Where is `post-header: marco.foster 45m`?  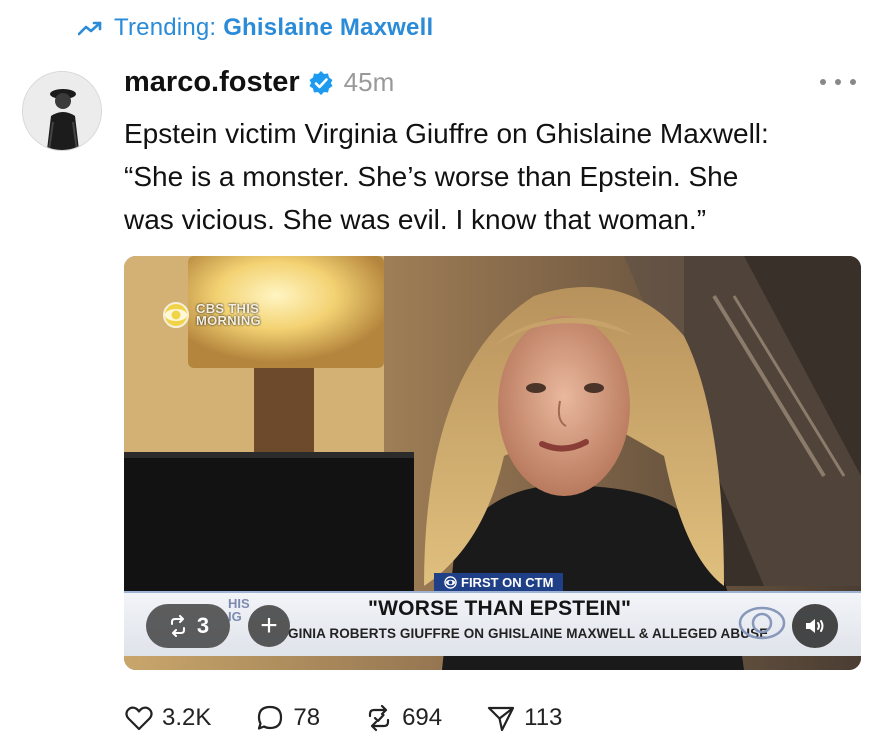 post-header: marco.foster 45m is located at coordinates (259, 82).